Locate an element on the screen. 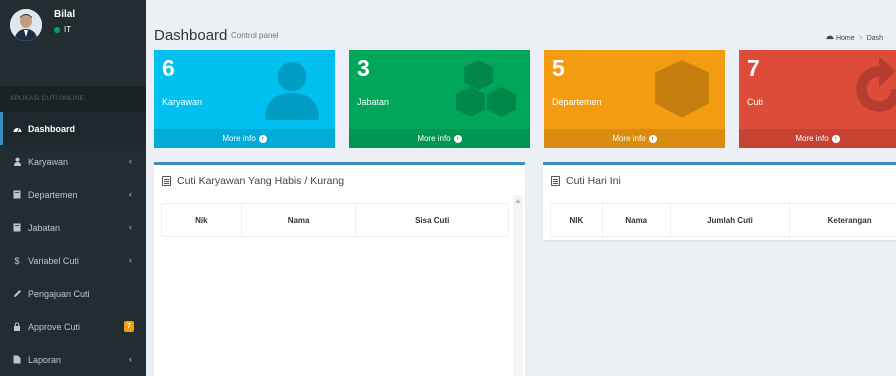  cuti-habis-table: Nik Nama Sisa Cuti is located at coordinates (335, 220).